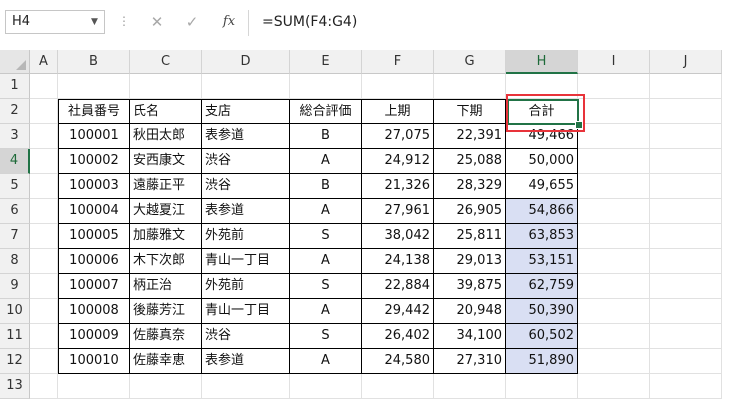 This screenshot has height=400, width=740. I want to click on cell-a3, so click(44, 136).